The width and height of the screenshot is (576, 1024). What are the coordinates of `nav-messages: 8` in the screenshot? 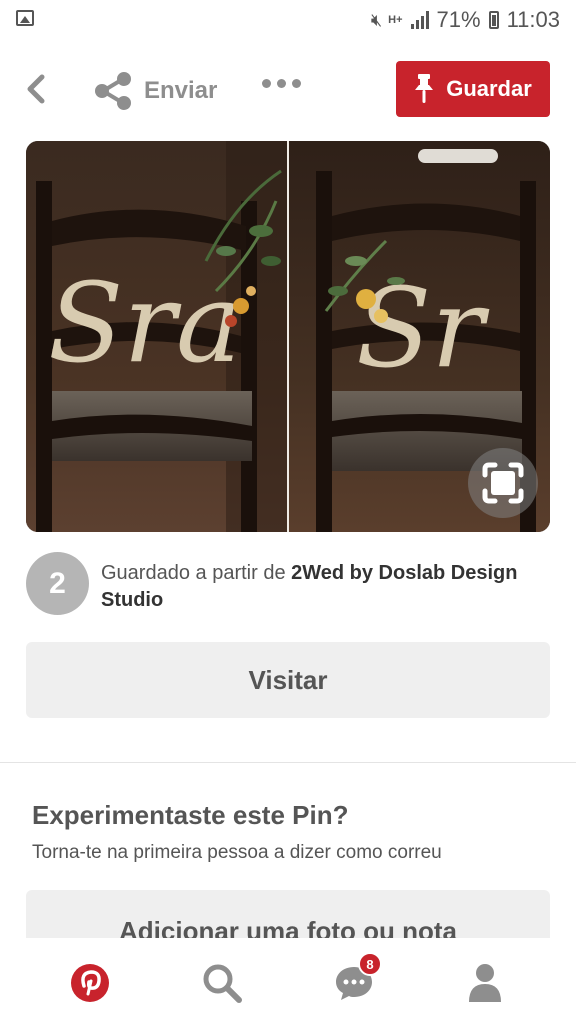 It's located at (354, 980).